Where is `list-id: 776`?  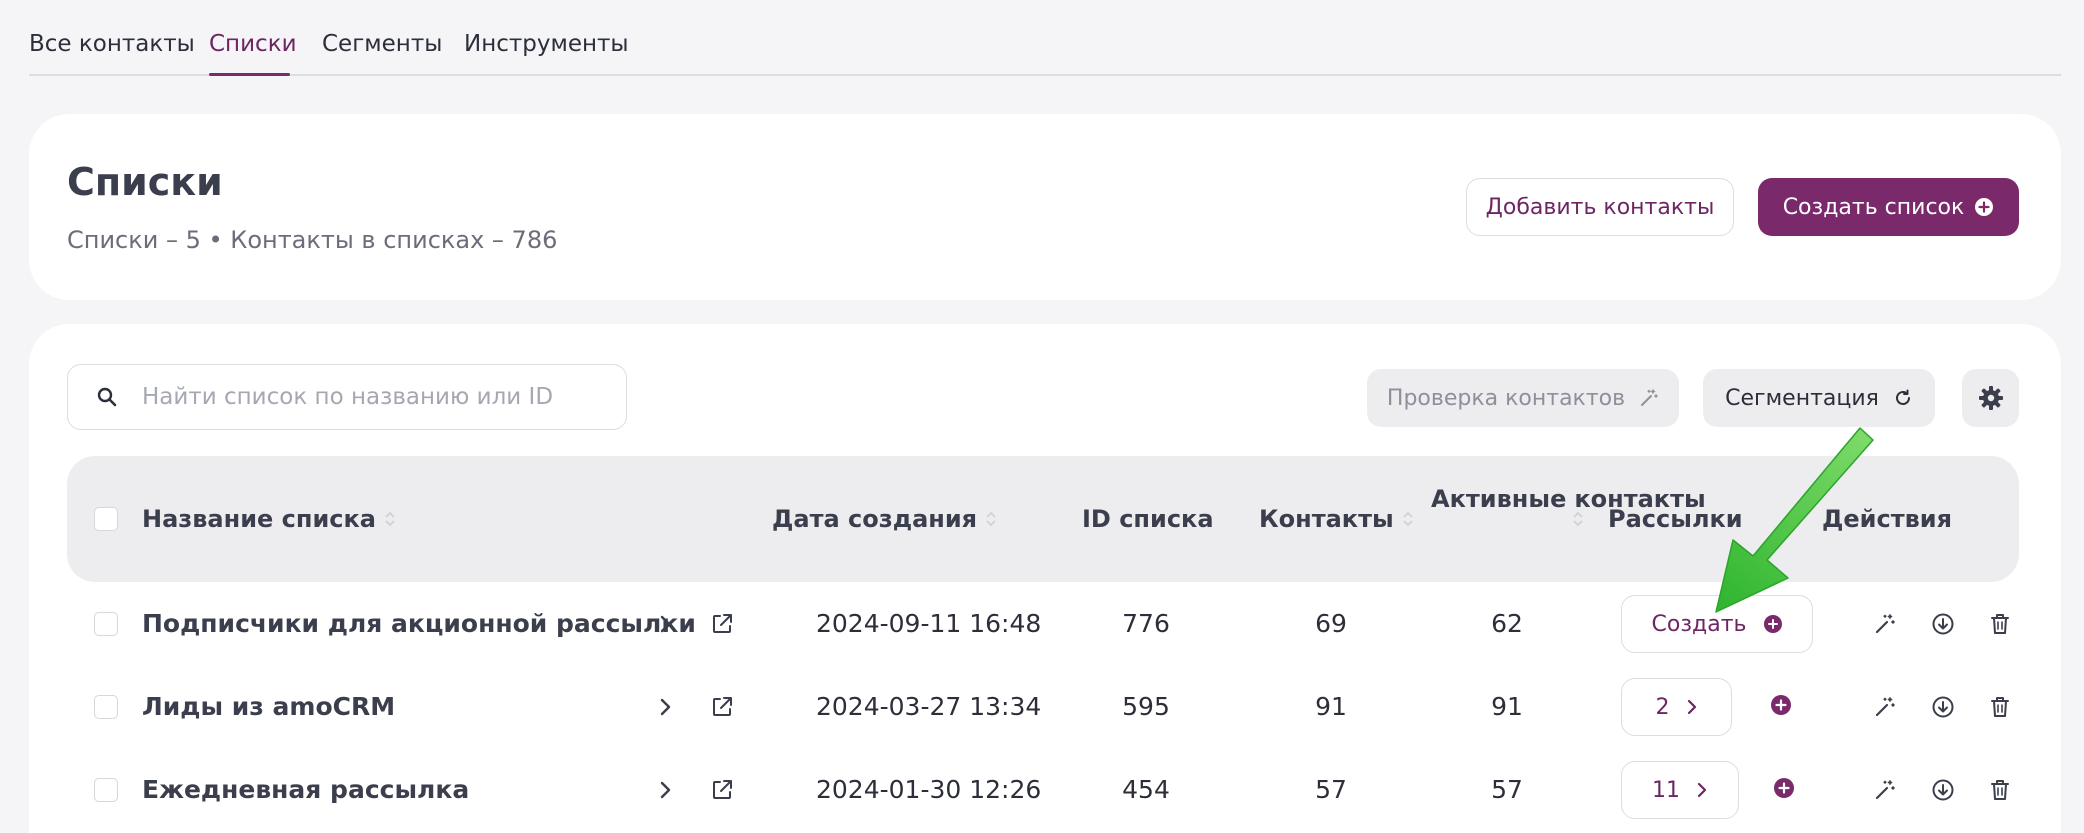
list-id: 776 is located at coordinates (1146, 623).